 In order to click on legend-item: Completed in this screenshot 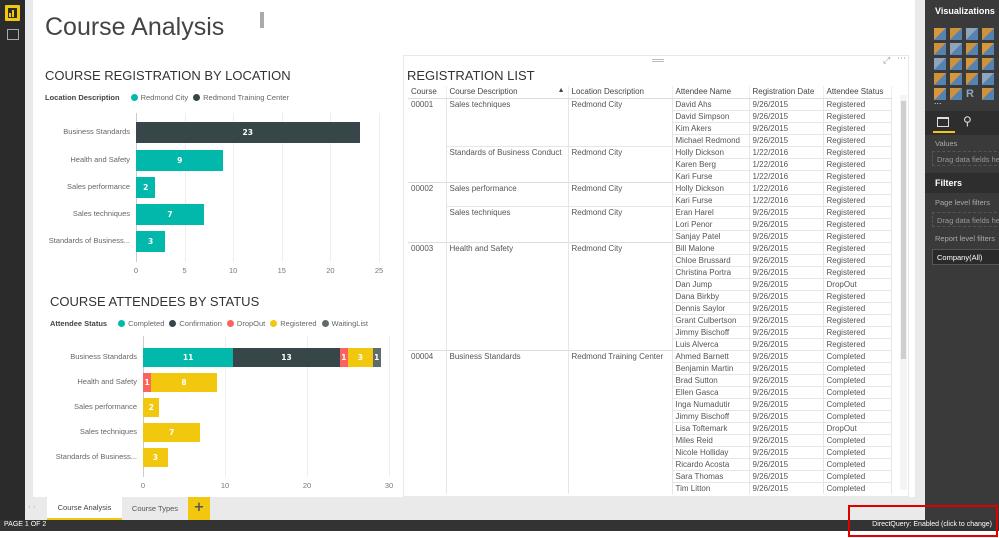, I will do `click(146, 323)`.